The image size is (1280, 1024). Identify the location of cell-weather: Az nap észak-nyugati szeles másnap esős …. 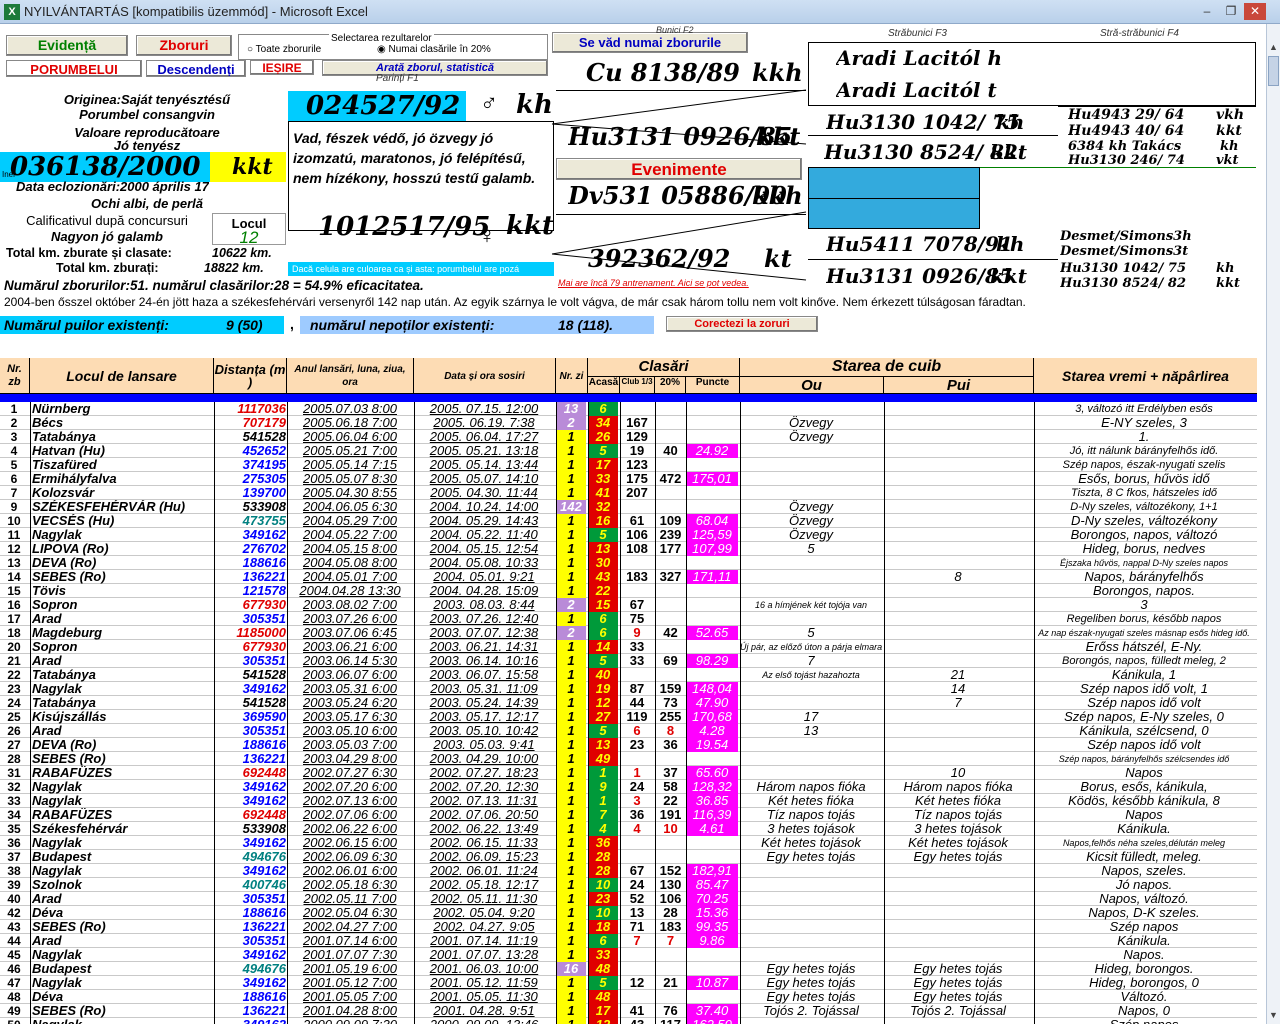
(1144, 633).